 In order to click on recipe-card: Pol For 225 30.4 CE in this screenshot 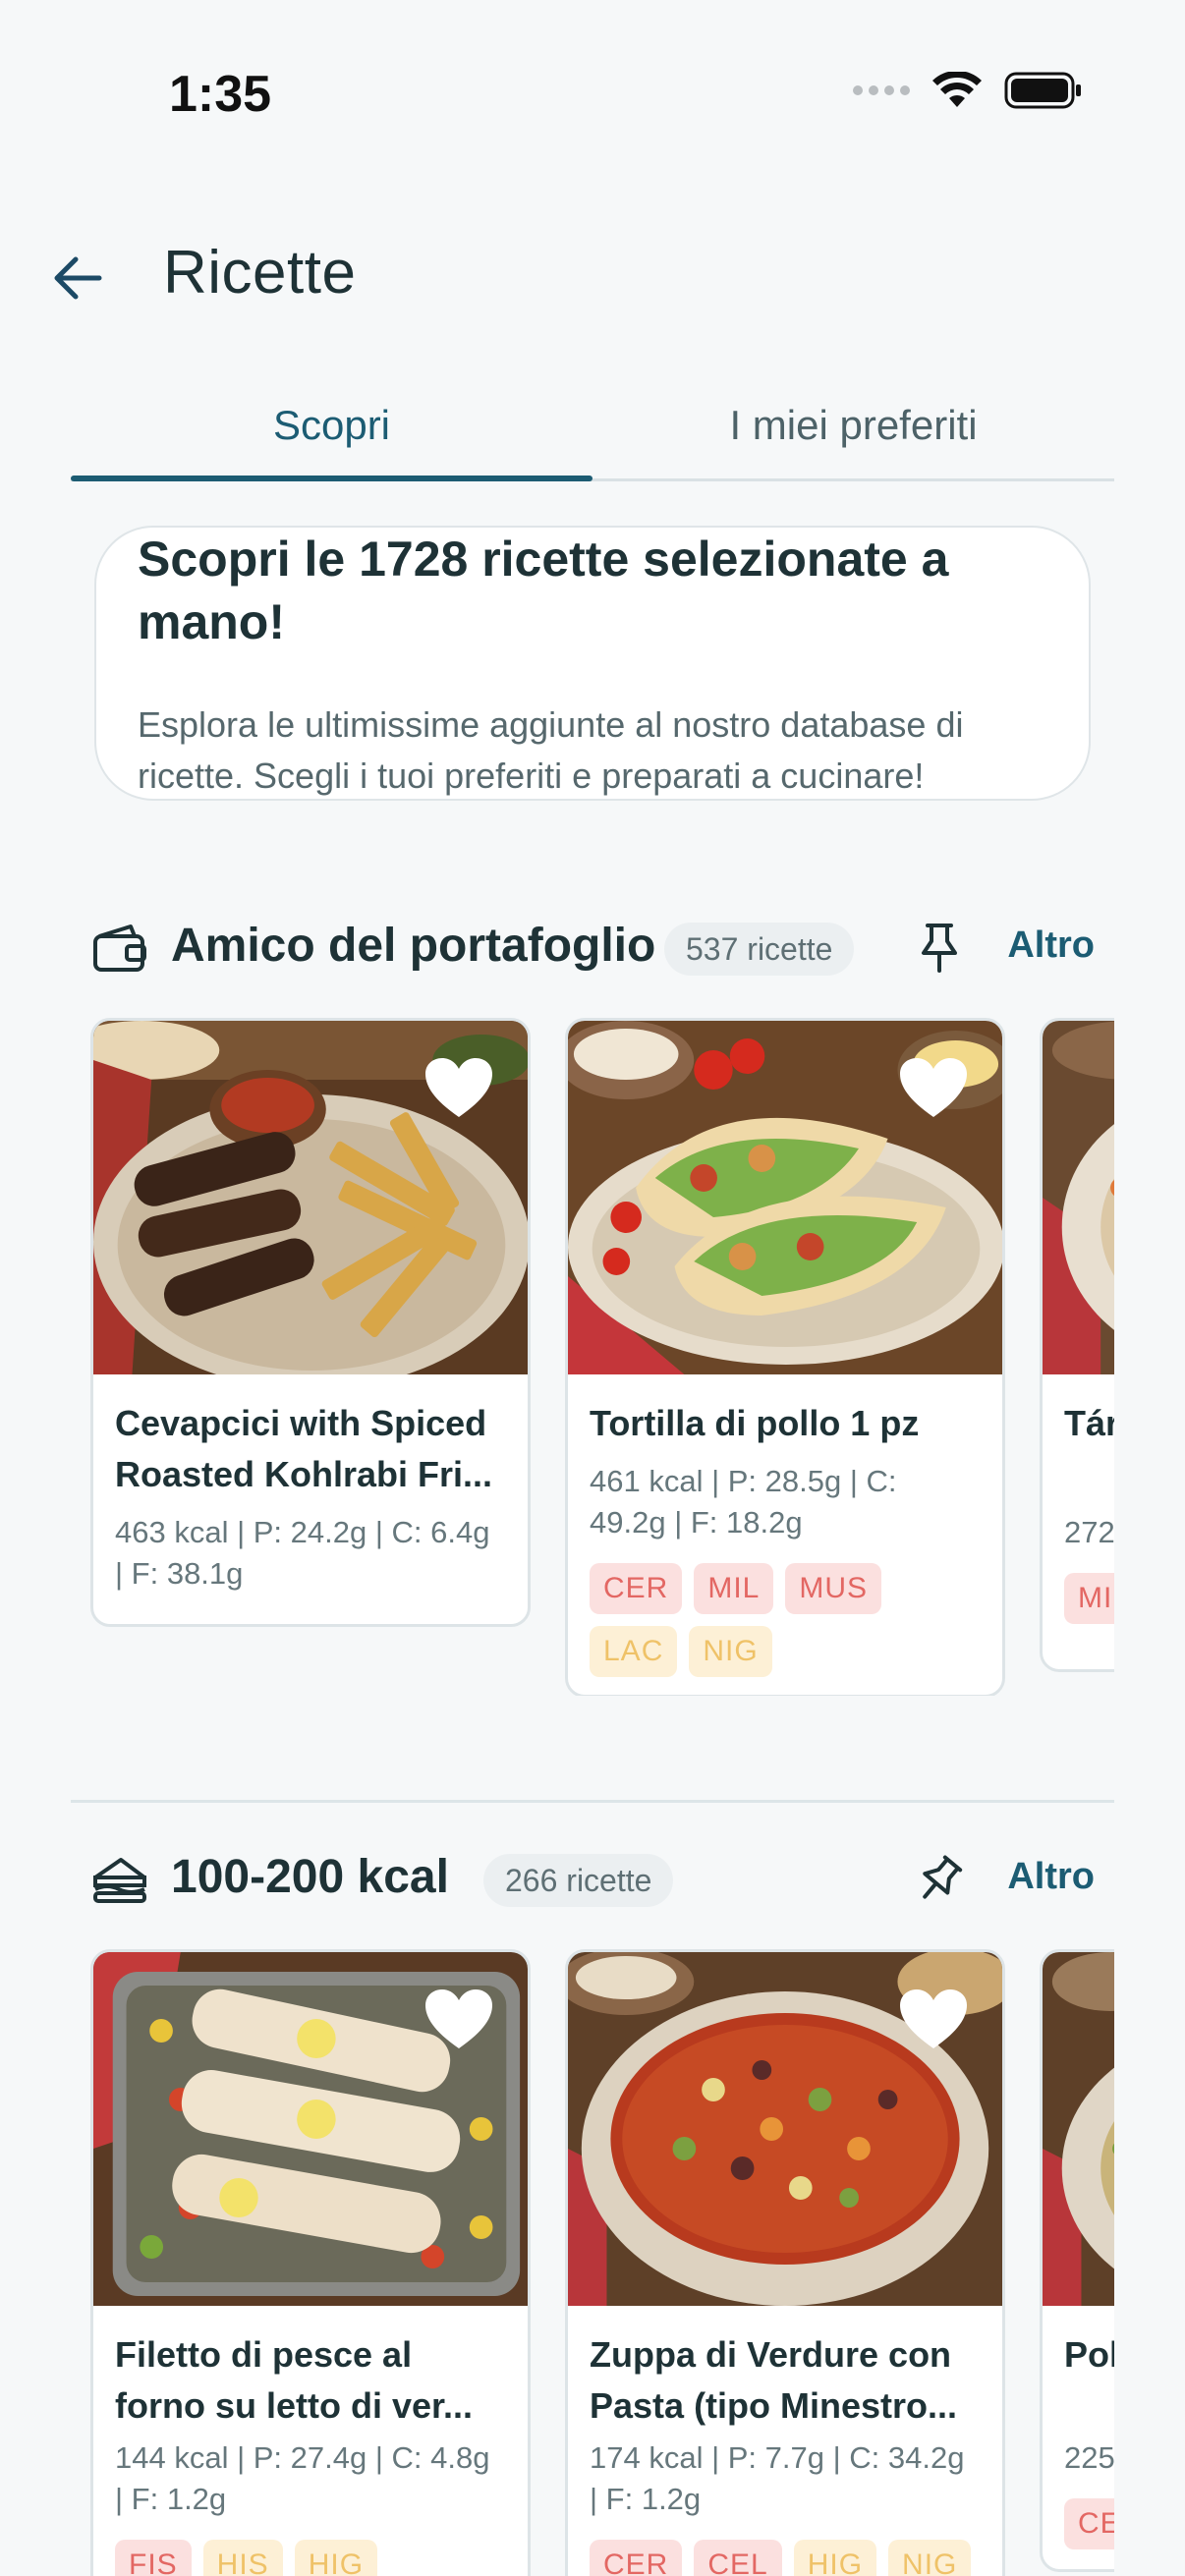, I will do `click(1077, 2260)`.